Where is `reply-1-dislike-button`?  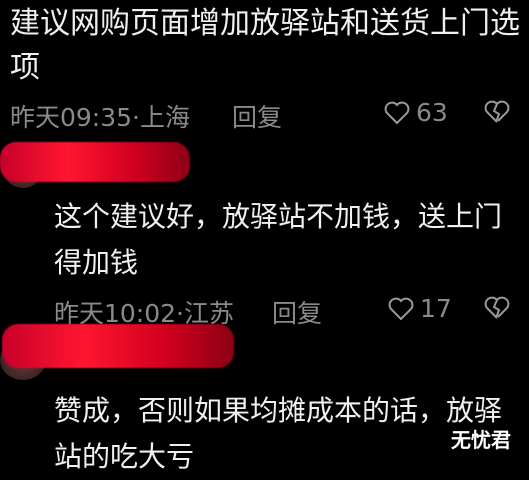 reply-1-dislike-button is located at coordinates (497, 308).